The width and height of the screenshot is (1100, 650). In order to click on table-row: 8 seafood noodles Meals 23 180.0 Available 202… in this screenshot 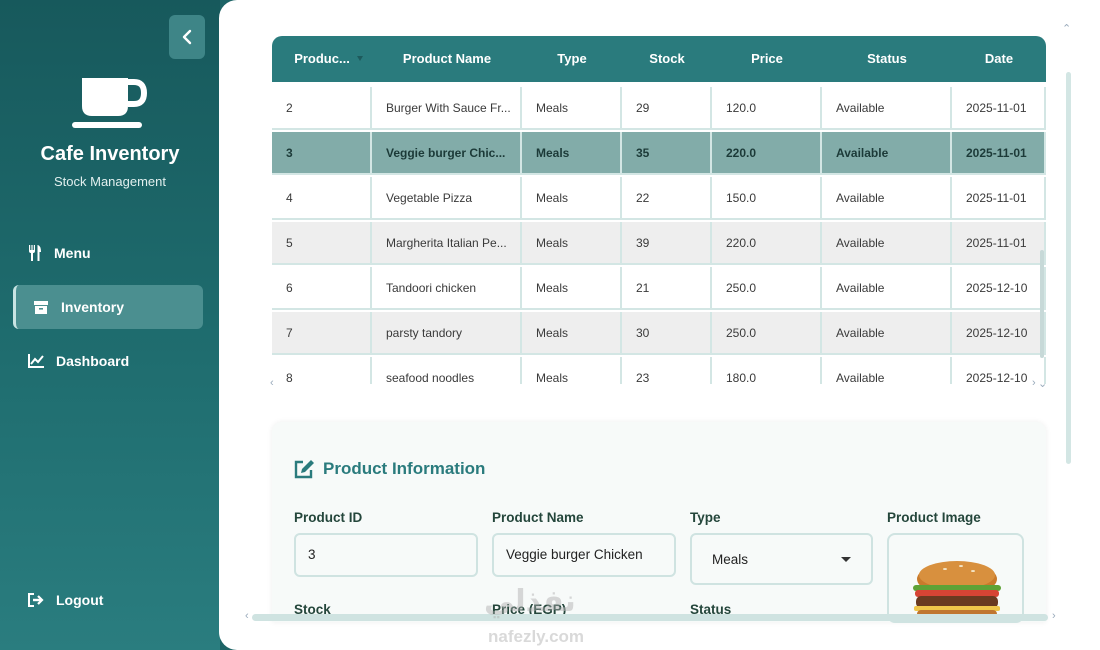, I will do `click(659, 370)`.